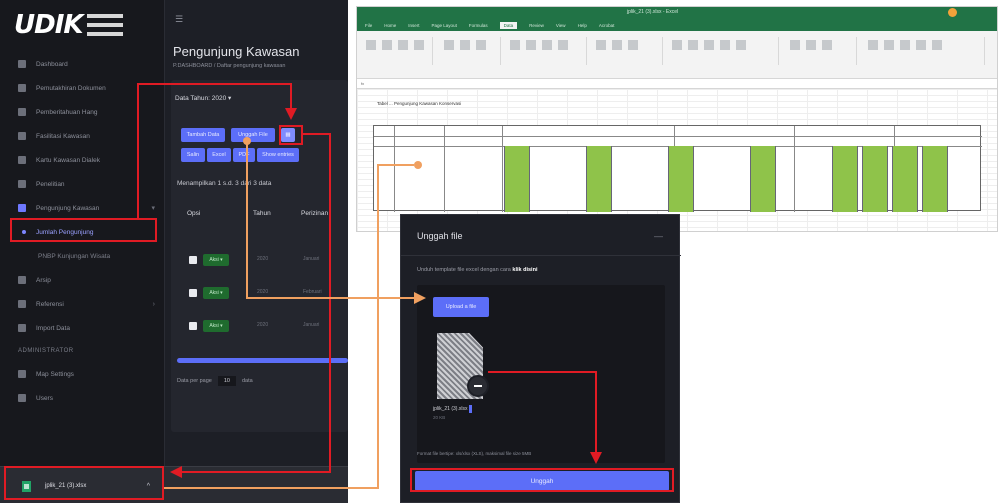  I want to click on hint-text: Unduh template file excel dengan cara, so click(464, 270).